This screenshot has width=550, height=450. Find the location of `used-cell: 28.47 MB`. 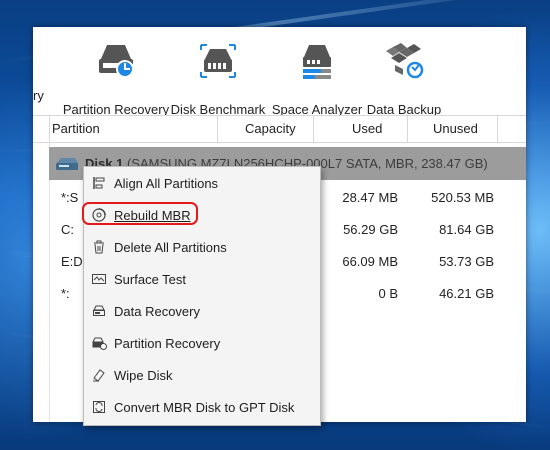

used-cell: 28.47 MB is located at coordinates (370, 197).